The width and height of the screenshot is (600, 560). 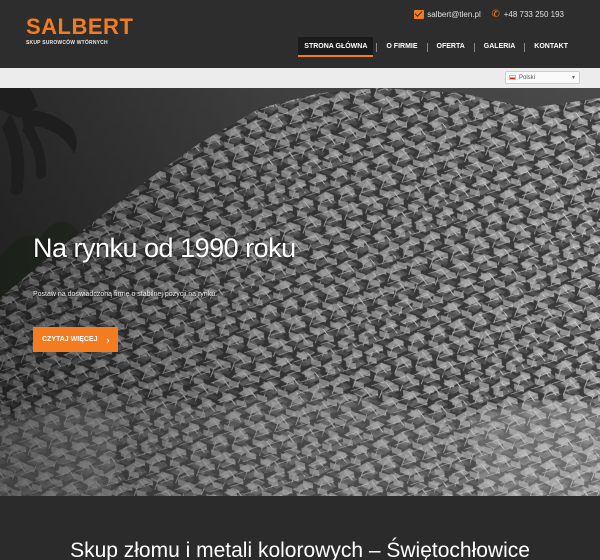 I want to click on read-more-button: CZYTAJ WIĘCEJ ›, so click(x=75, y=339).